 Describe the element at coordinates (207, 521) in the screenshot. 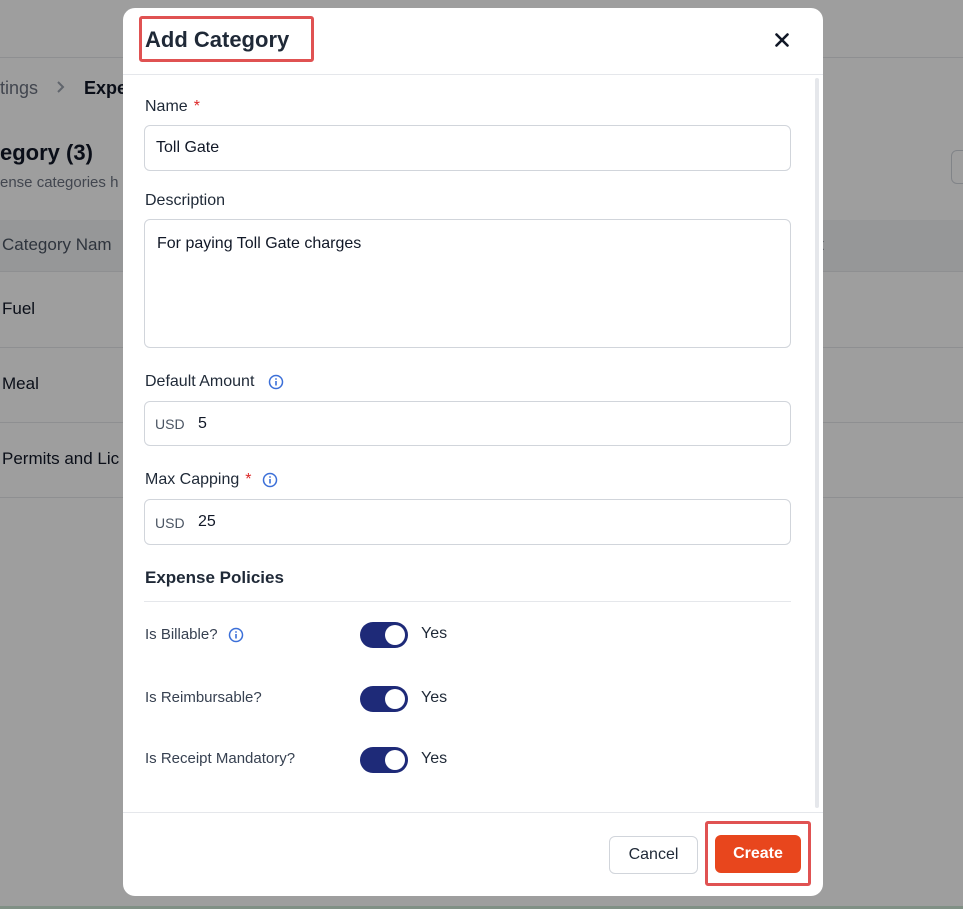

I see `max-capping-value: 25` at that location.